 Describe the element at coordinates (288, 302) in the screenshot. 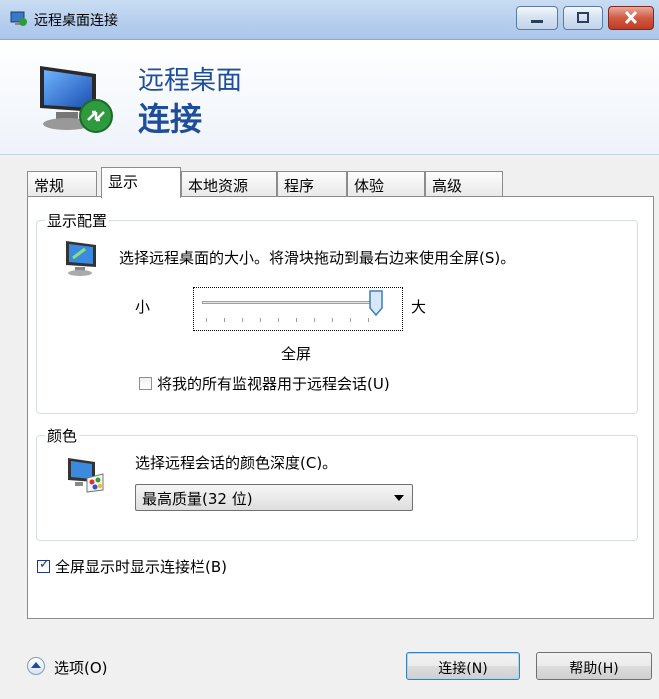

I see `slider-track` at that location.